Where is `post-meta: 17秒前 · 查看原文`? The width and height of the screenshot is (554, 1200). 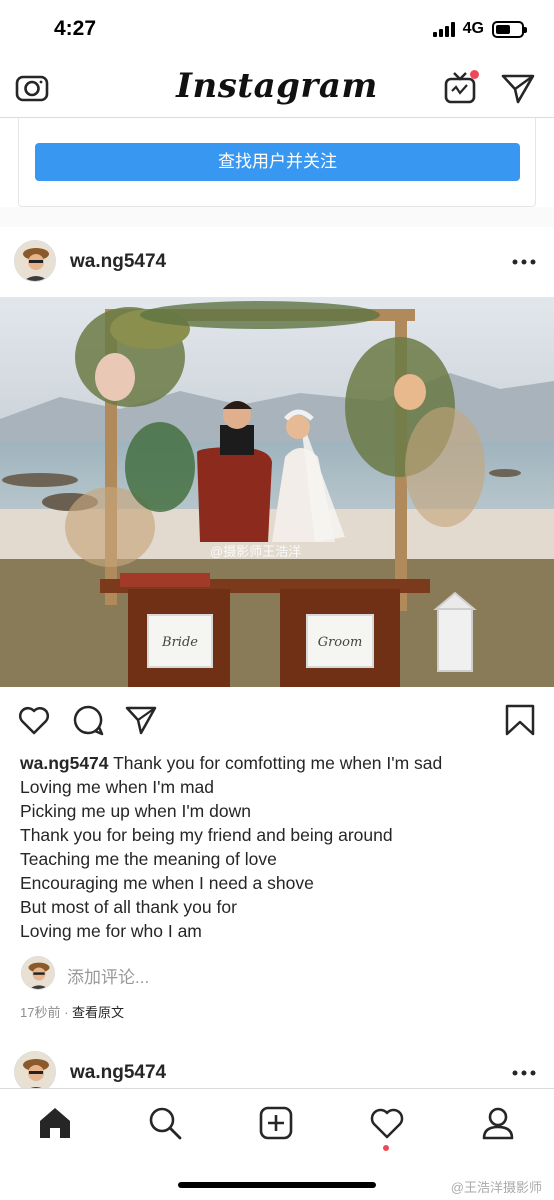 post-meta: 17秒前 · 查看原文 is located at coordinates (72, 1011).